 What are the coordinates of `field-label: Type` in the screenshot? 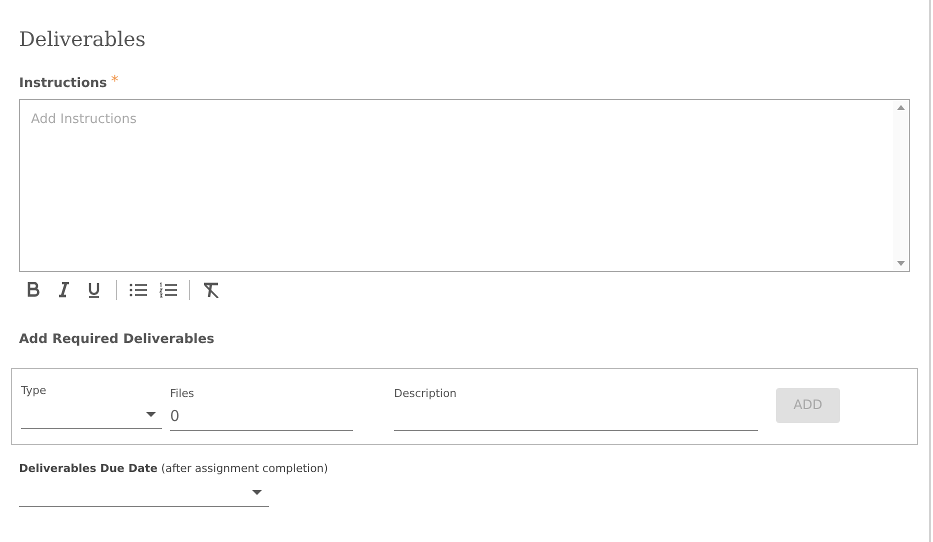 It's located at (33, 391).